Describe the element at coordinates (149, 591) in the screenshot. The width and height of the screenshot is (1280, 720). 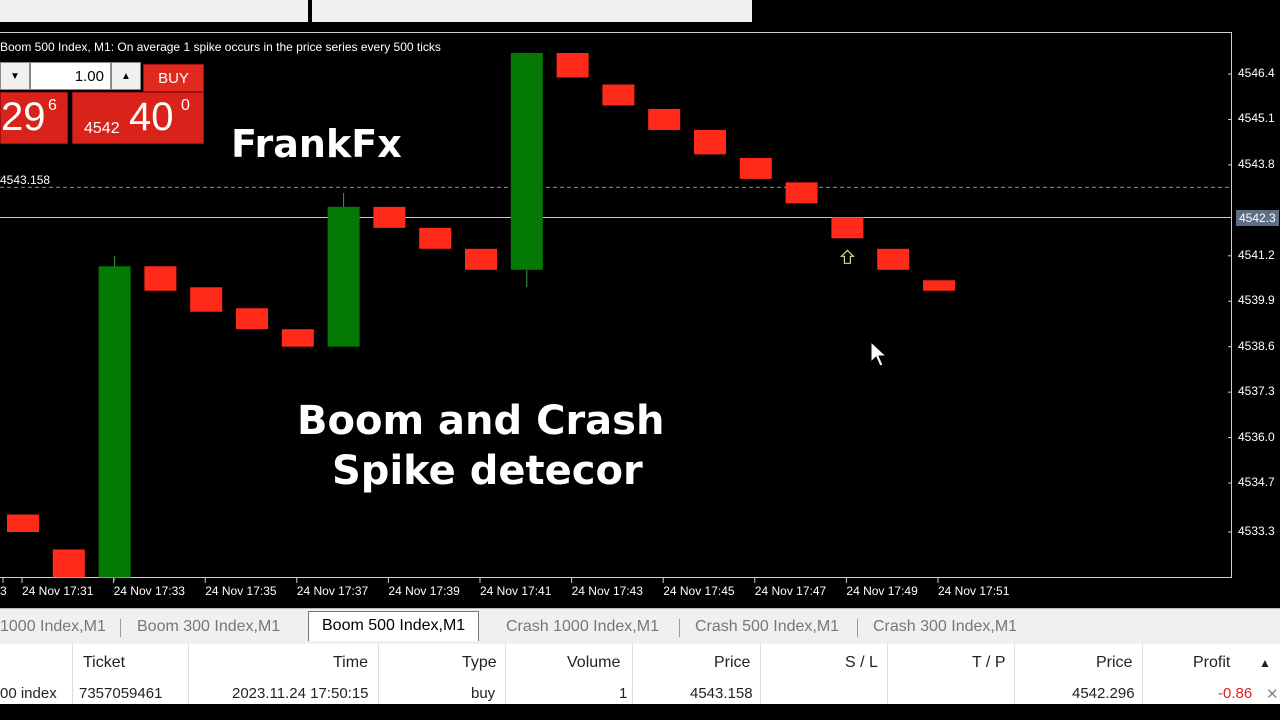
I see `time-axis-label: 24 Nov 17:33` at that location.